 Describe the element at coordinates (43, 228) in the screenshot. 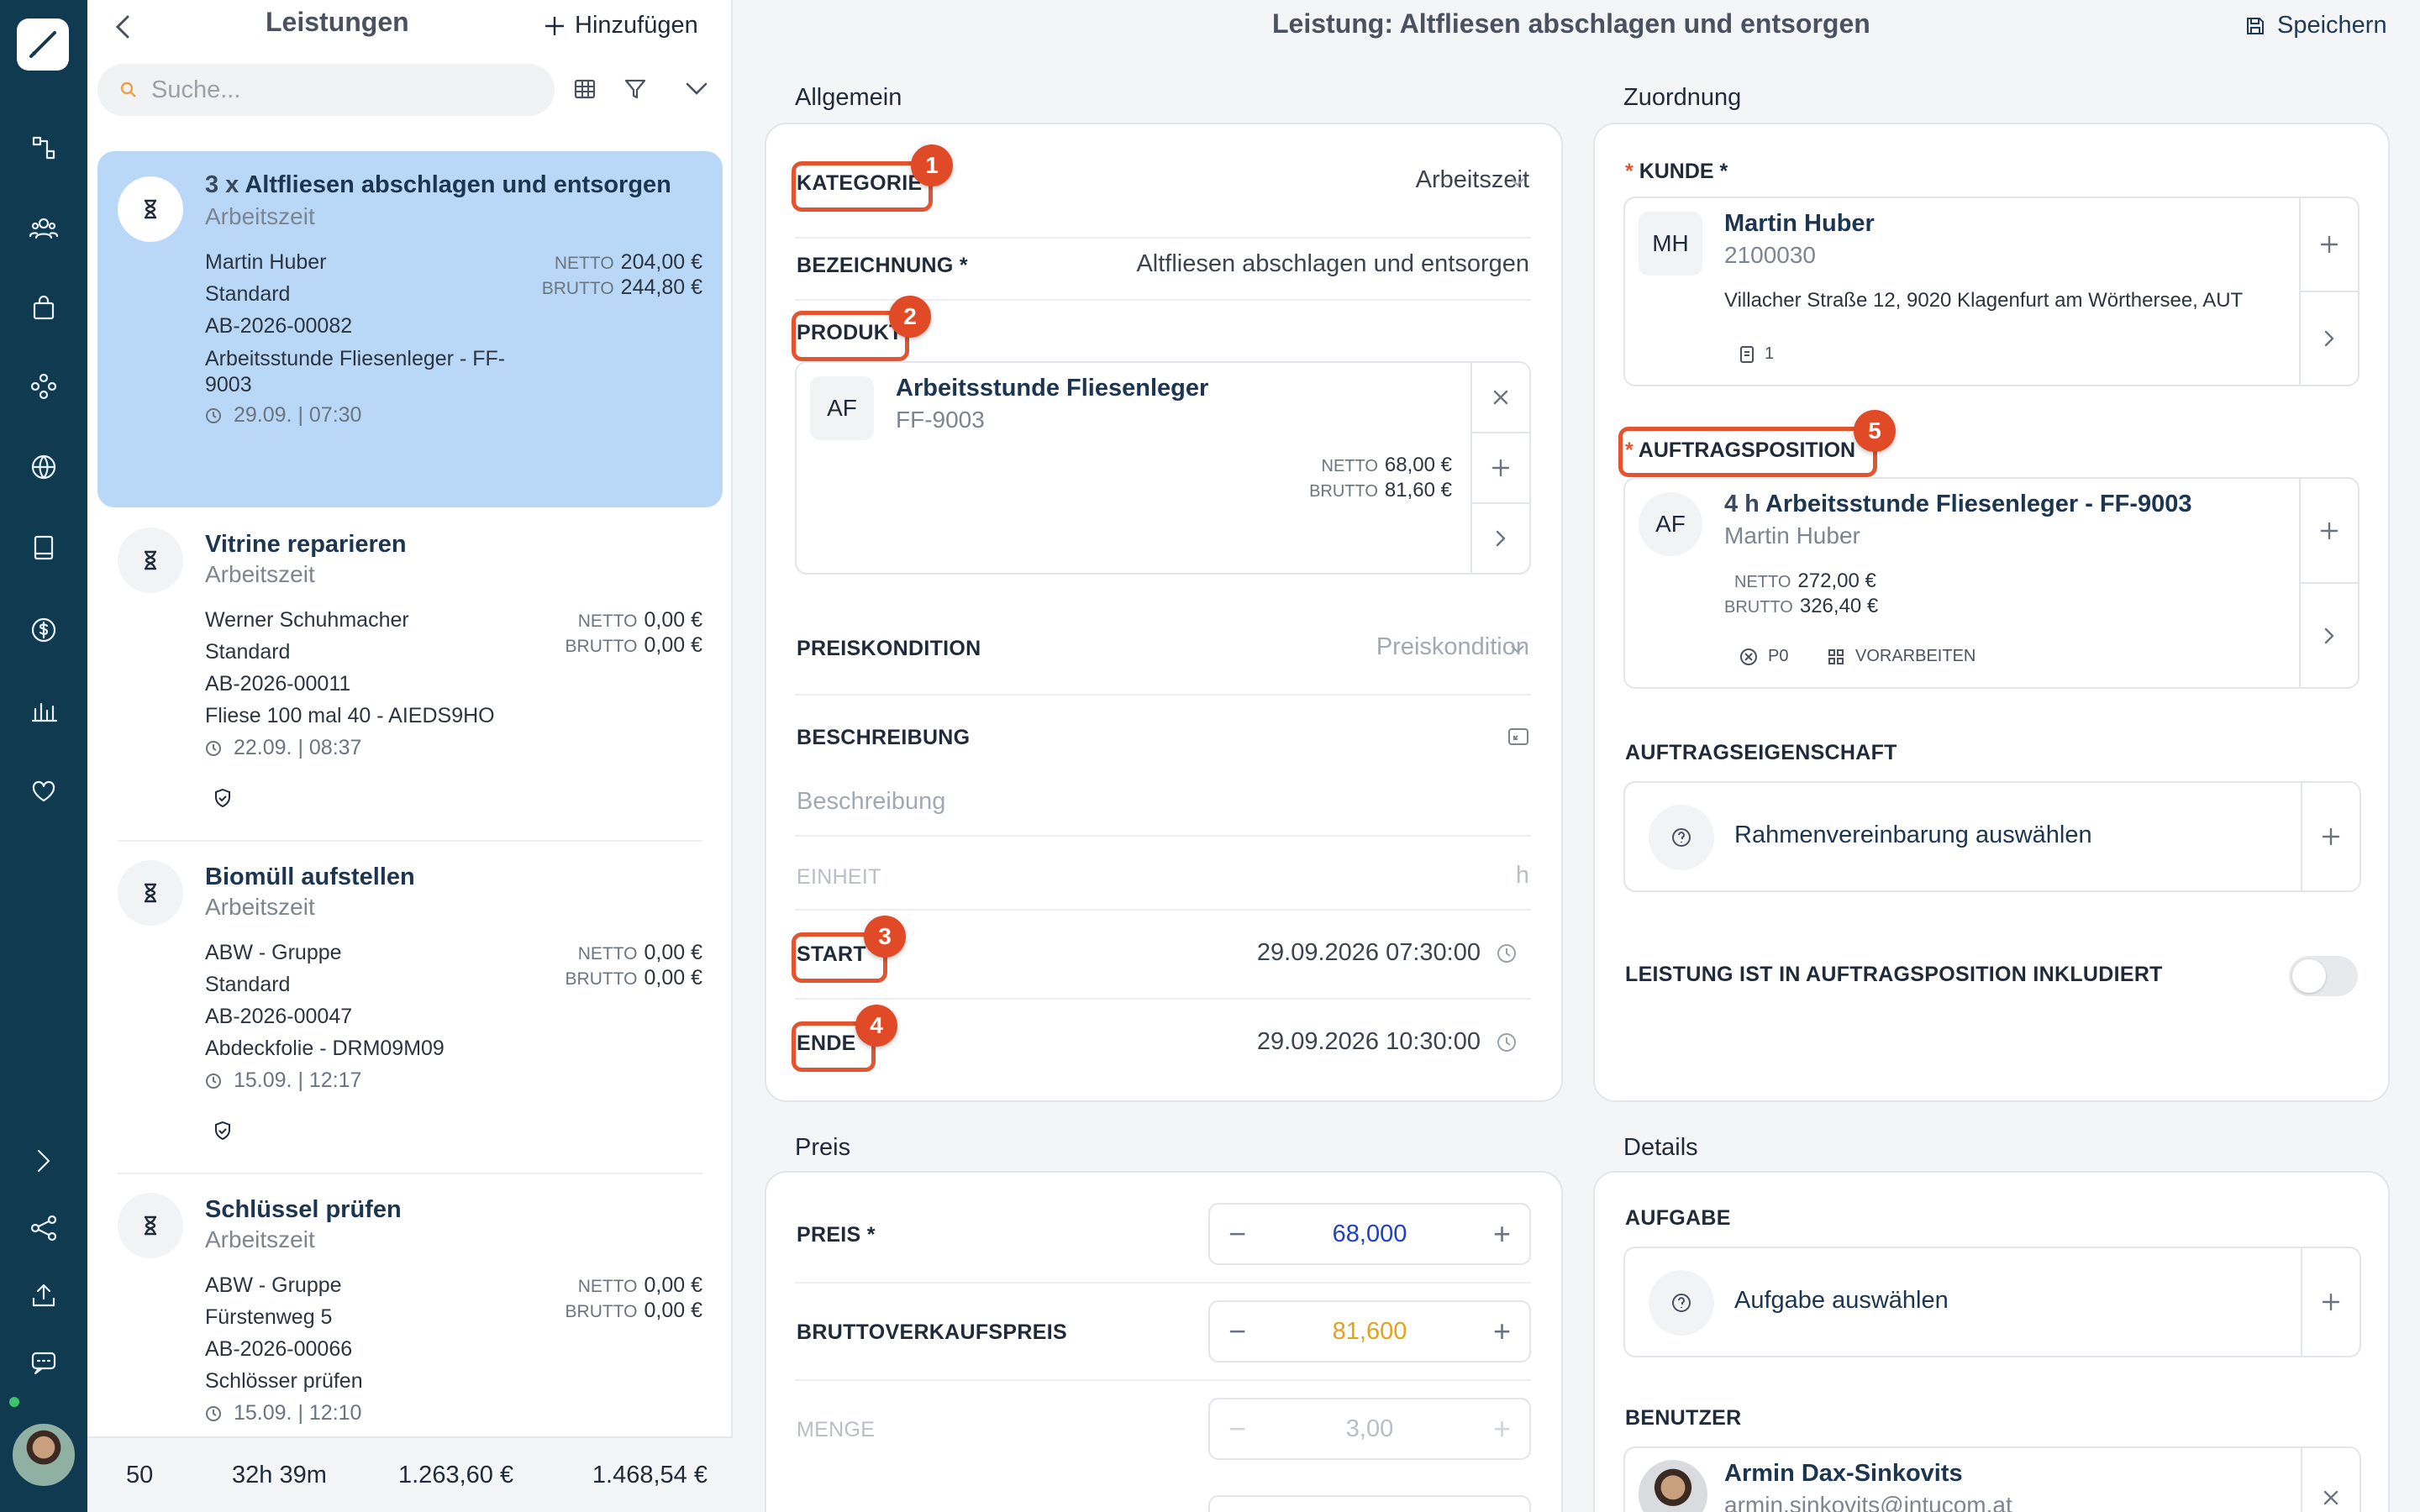

I see `nav-team-icon` at that location.